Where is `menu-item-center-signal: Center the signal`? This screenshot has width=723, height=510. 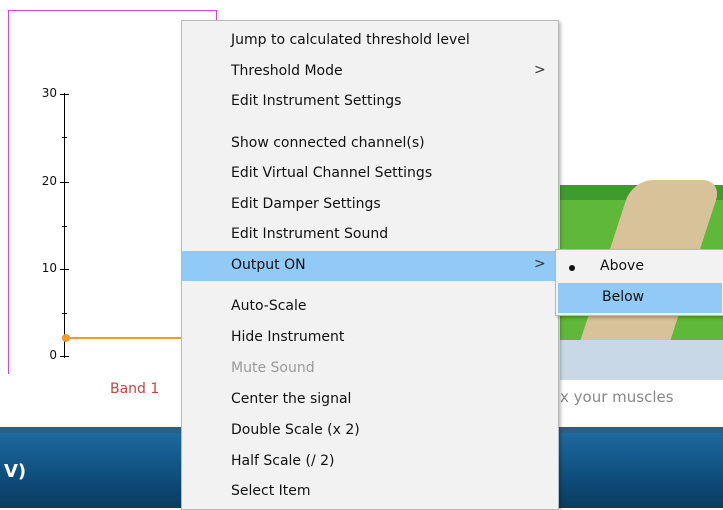
menu-item-center-signal: Center the signal is located at coordinates (370, 400).